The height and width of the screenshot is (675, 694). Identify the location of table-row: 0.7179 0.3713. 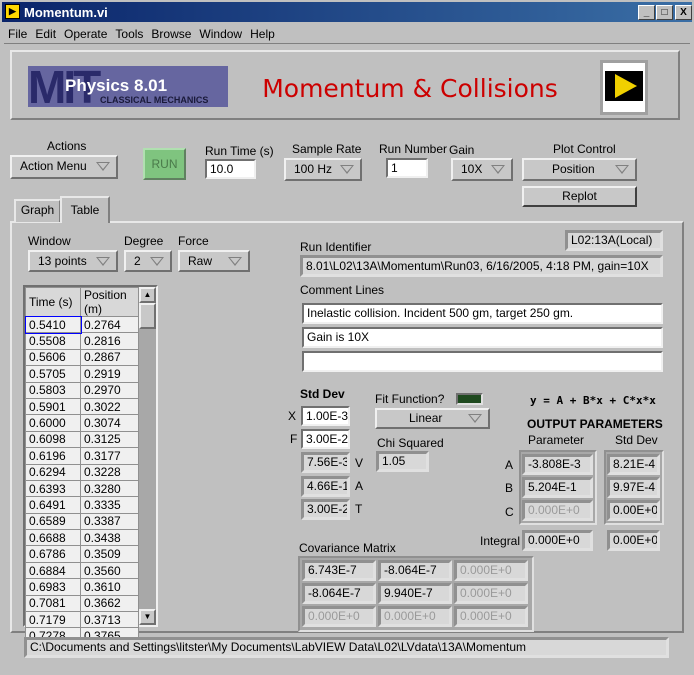
(82, 620).